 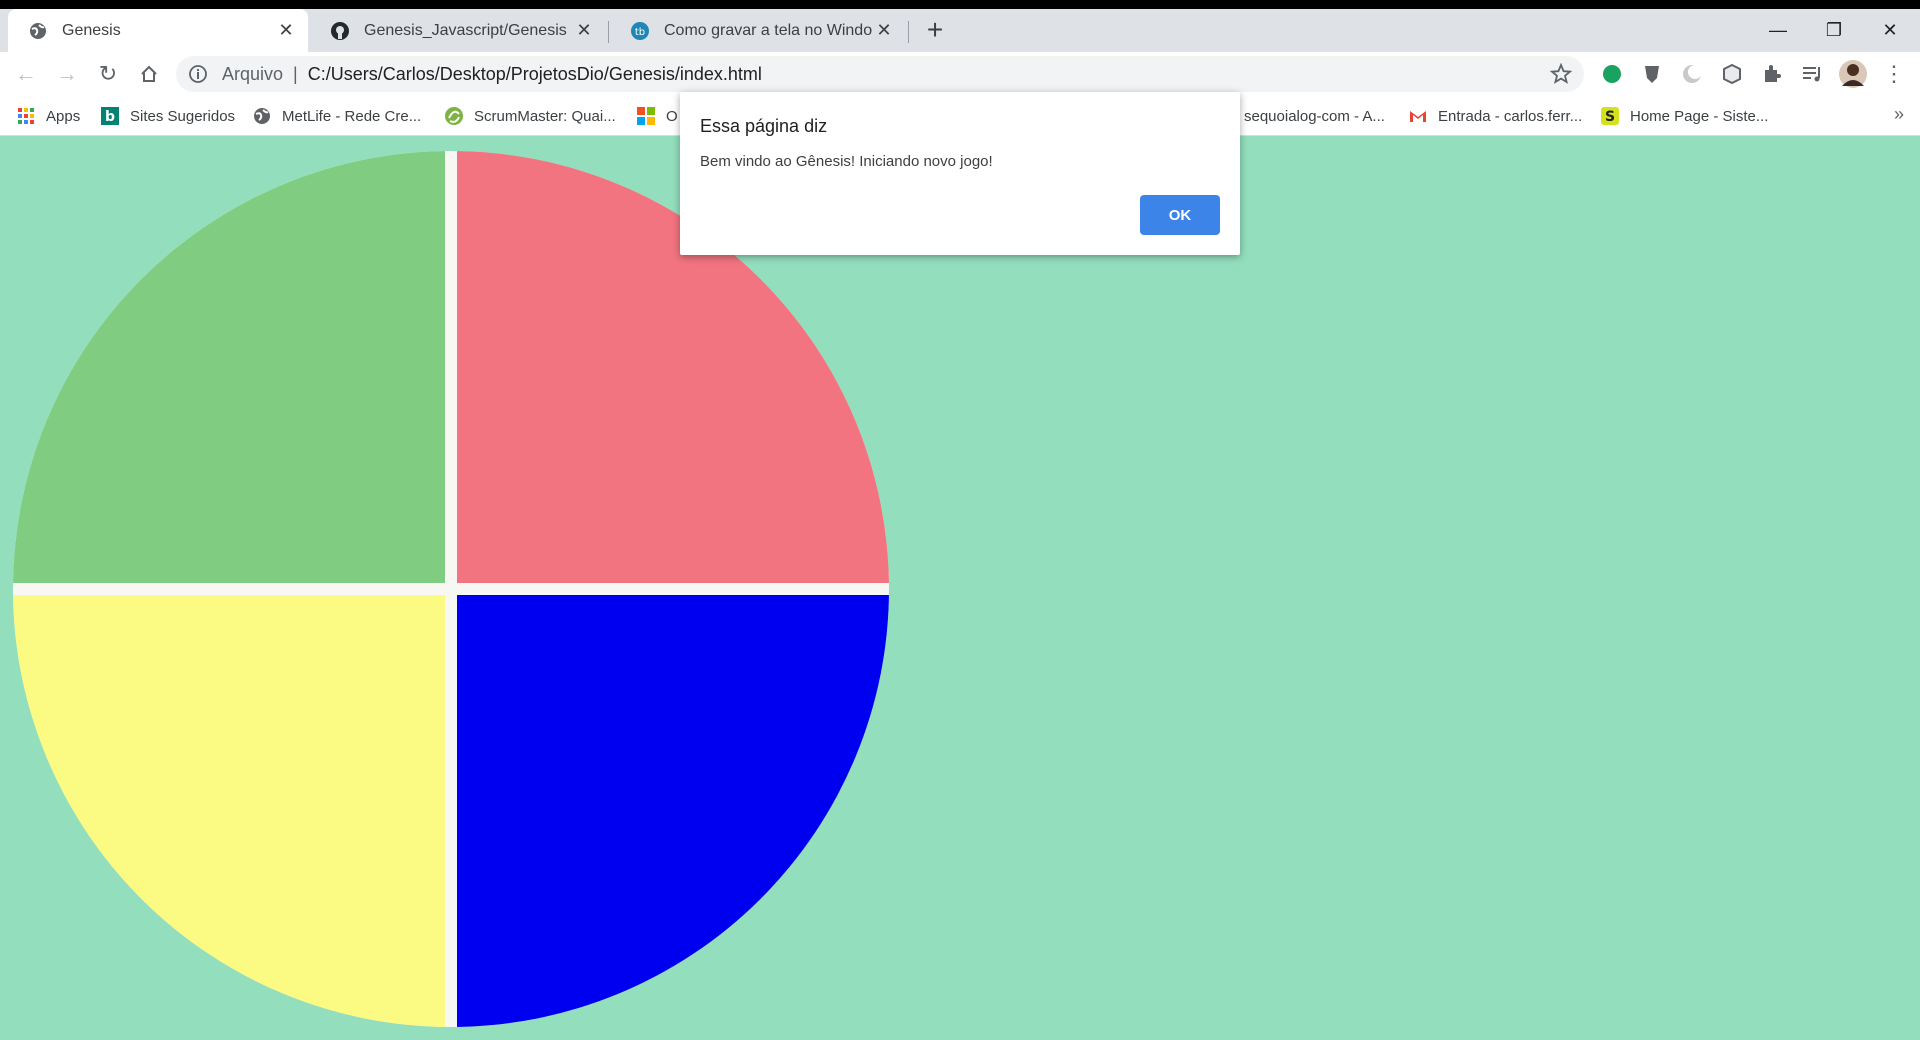 What do you see at coordinates (1834, 30) in the screenshot?
I see `restore-button: ❐` at bounding box center [1834, 30].